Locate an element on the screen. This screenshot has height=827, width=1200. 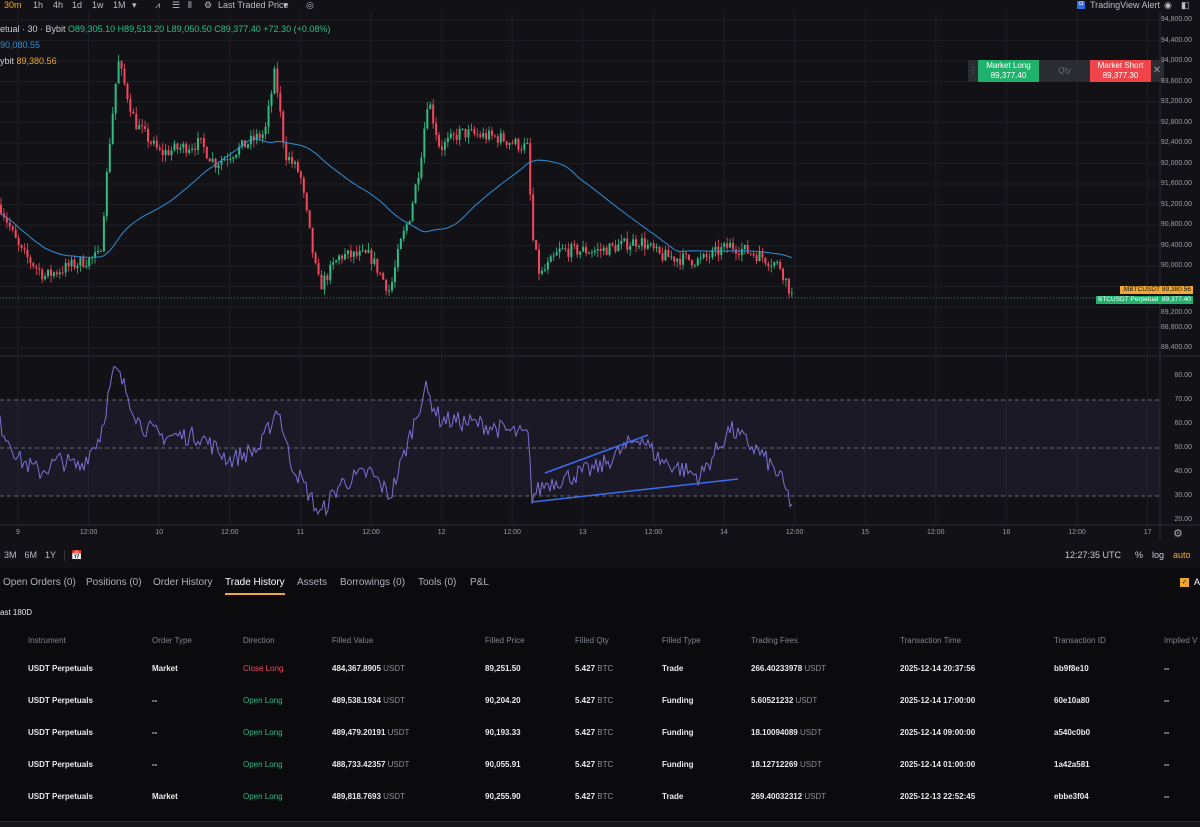
indicators-icon: ⩘ is located at coordinates (157, 5).